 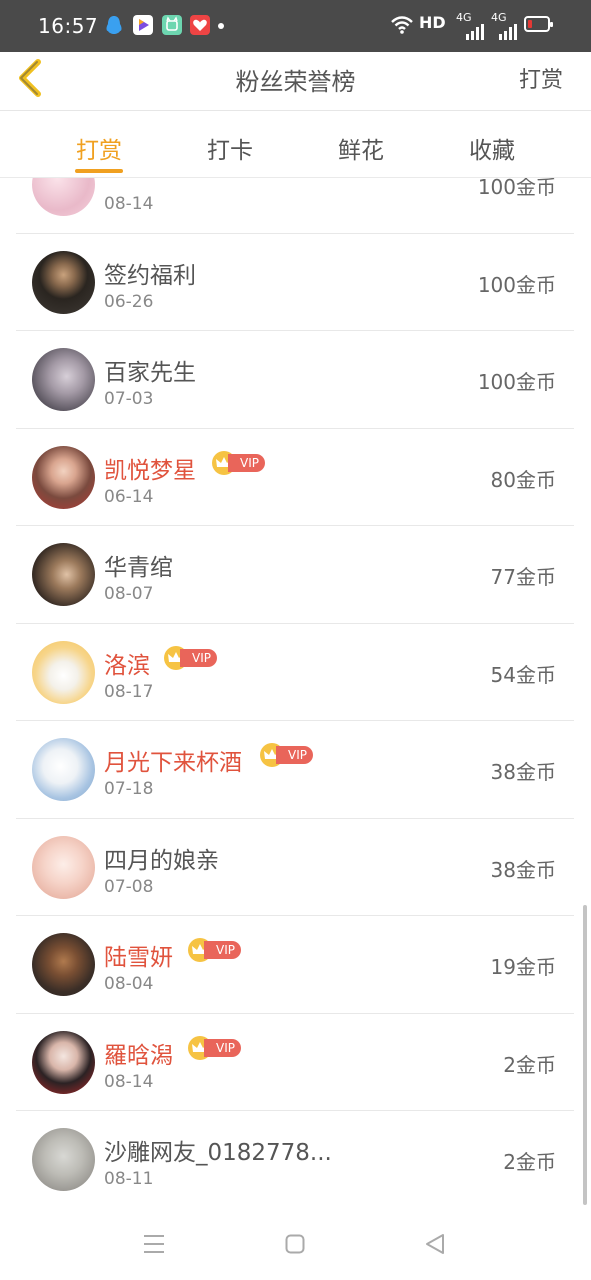 I want to click on fan-name: 百家先生, so click(x=150, y=373).